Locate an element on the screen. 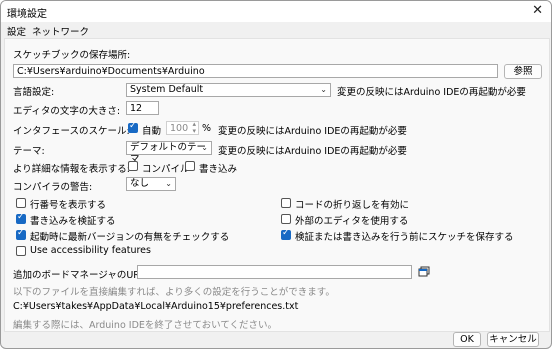 The width and height of the screenshot is (552, 349). verbose-upload-label: 書き込み is located at coordinates (218, 169).